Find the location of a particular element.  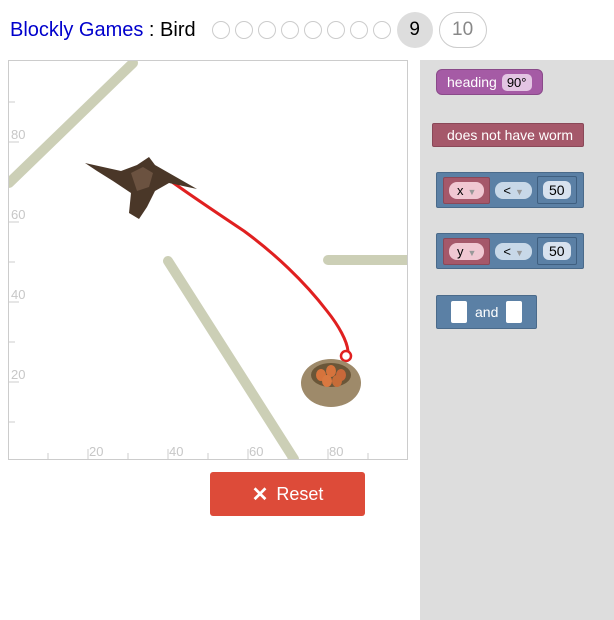

compare-x-block: x ▼ < ▼ 50 is located at coordinates (510, 190).